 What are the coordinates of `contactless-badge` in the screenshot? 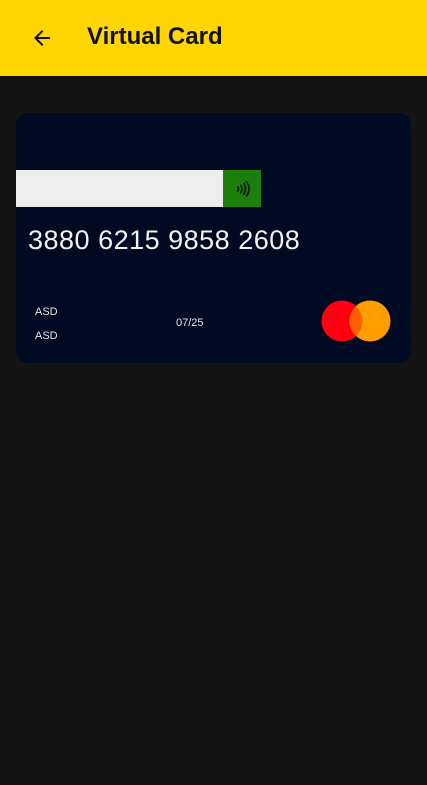 It's located at (242, 188).